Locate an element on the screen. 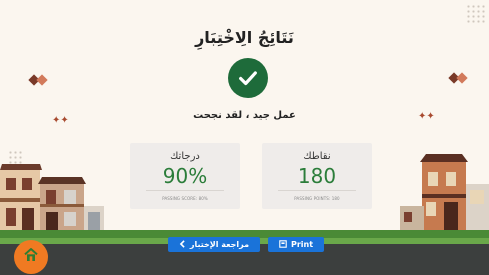 This screenshot has width=489, height=275. home-button is located at coordinates (31, 257).